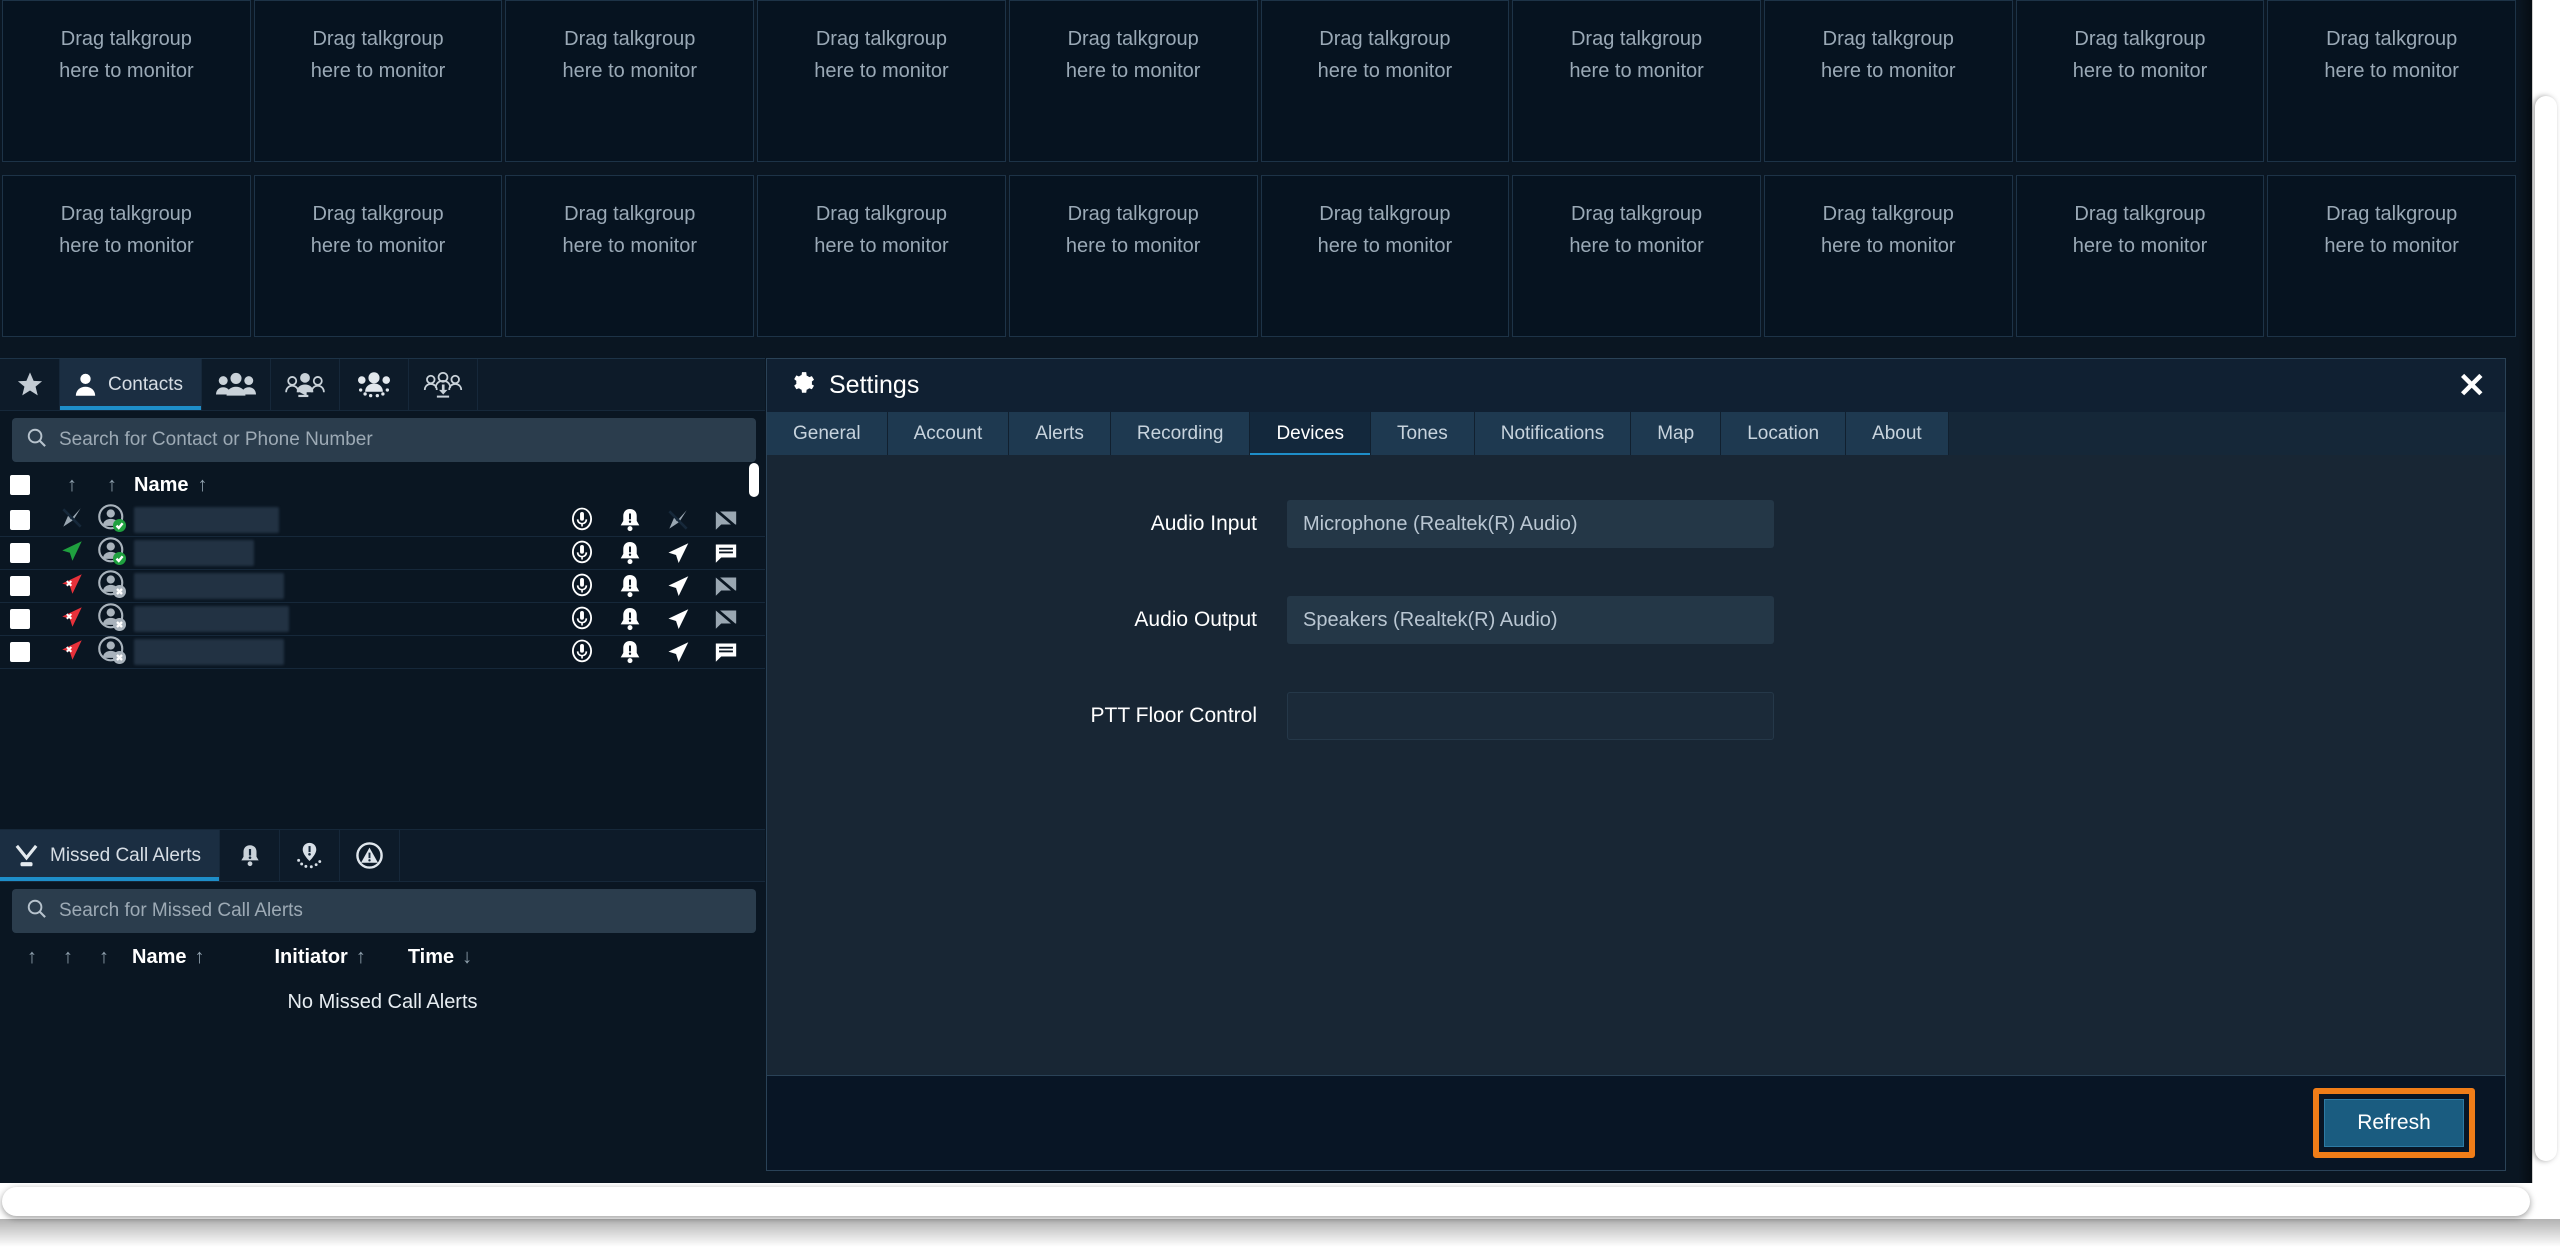  Describe the element at coordinates (374, 384) in the screenshot. I see `tab-dynamic-group` at that location.